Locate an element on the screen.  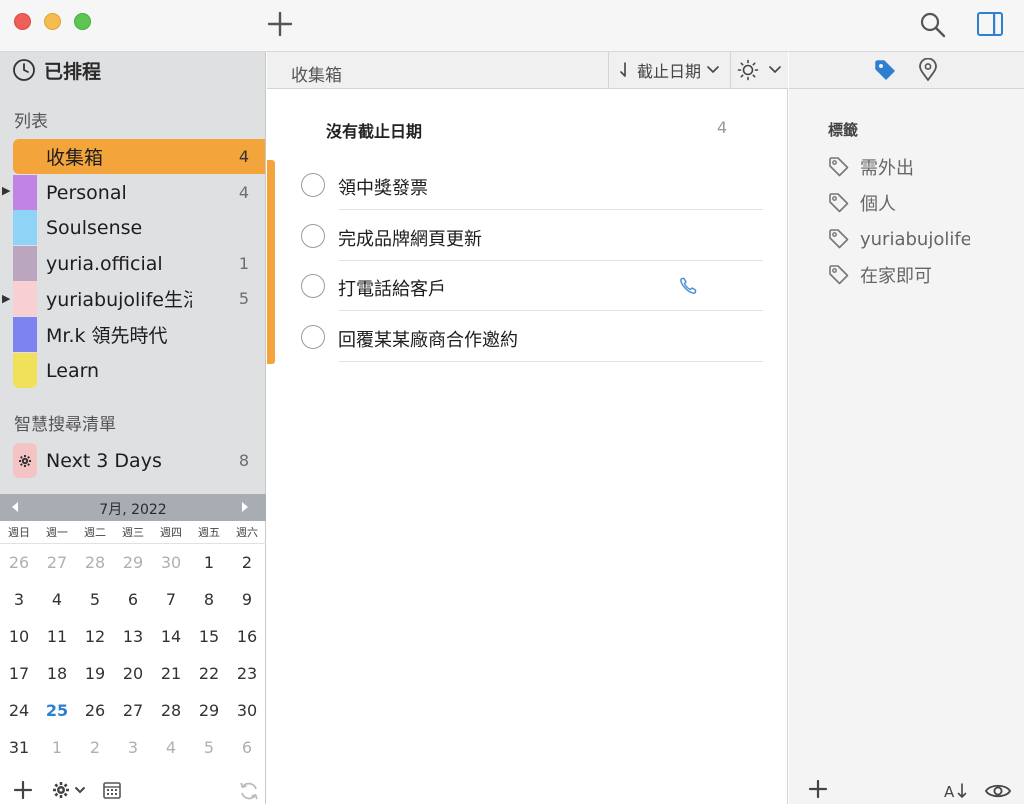
search-icon is located at coordinates (933, 25).